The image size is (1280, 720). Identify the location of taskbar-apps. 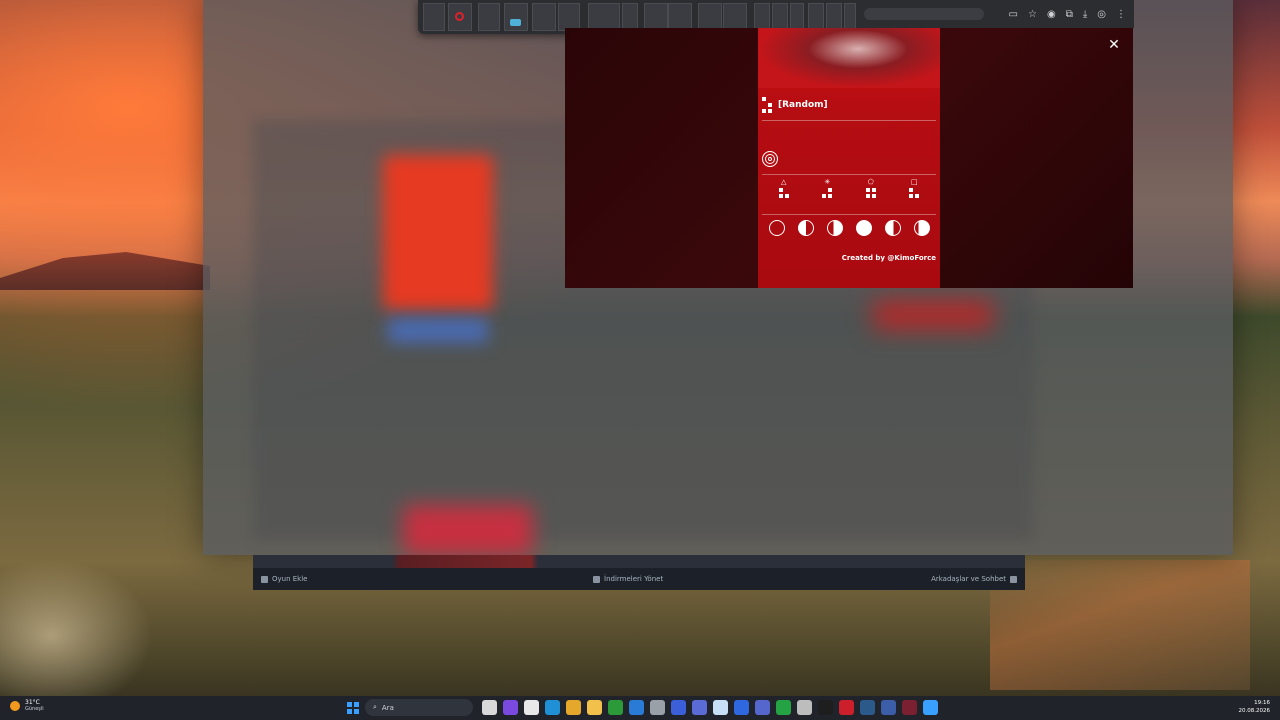
(710, 707).